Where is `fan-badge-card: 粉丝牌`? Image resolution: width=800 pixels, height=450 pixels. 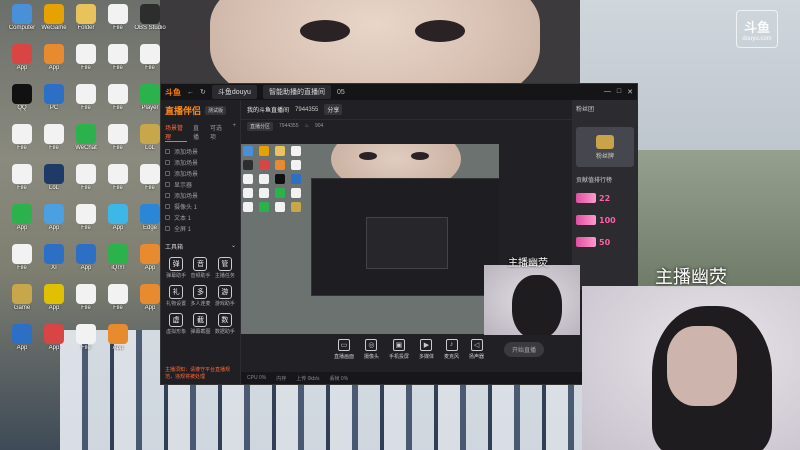
fan-badge-card: 粉丝牌 is located at coordinates (605, 147).